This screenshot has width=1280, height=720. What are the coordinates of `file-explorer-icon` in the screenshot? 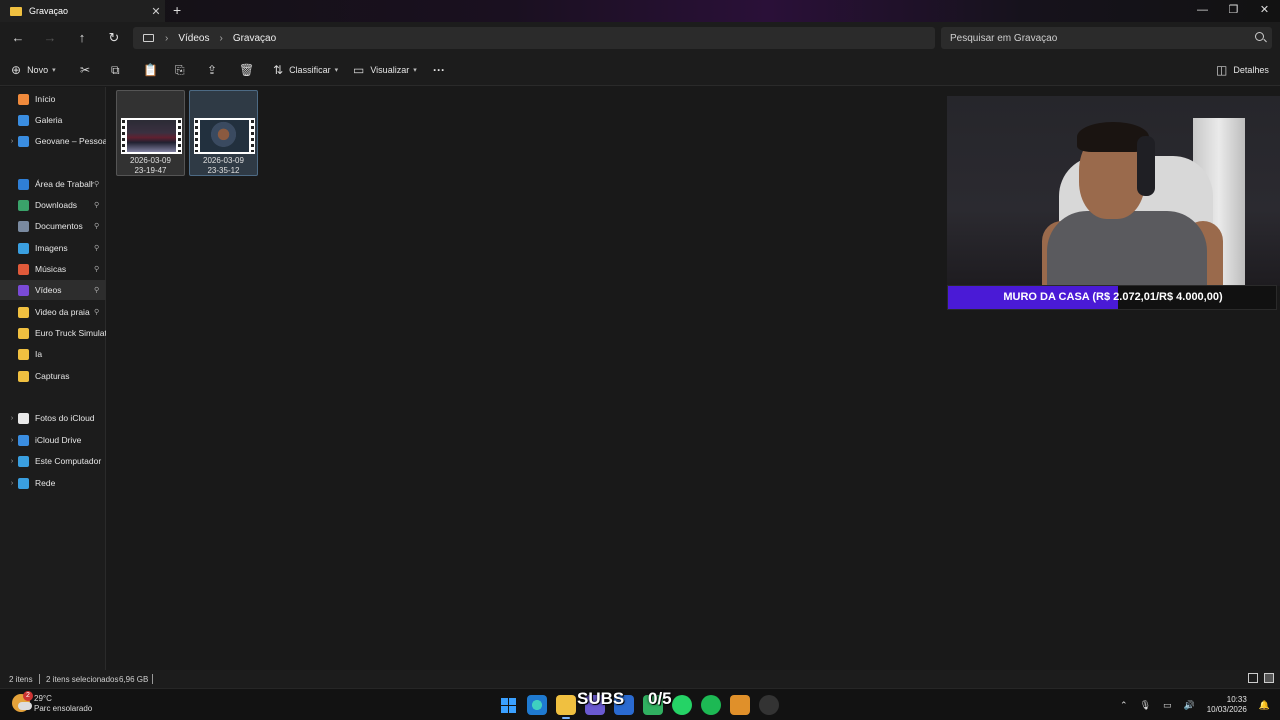 It's located at (566, 707).